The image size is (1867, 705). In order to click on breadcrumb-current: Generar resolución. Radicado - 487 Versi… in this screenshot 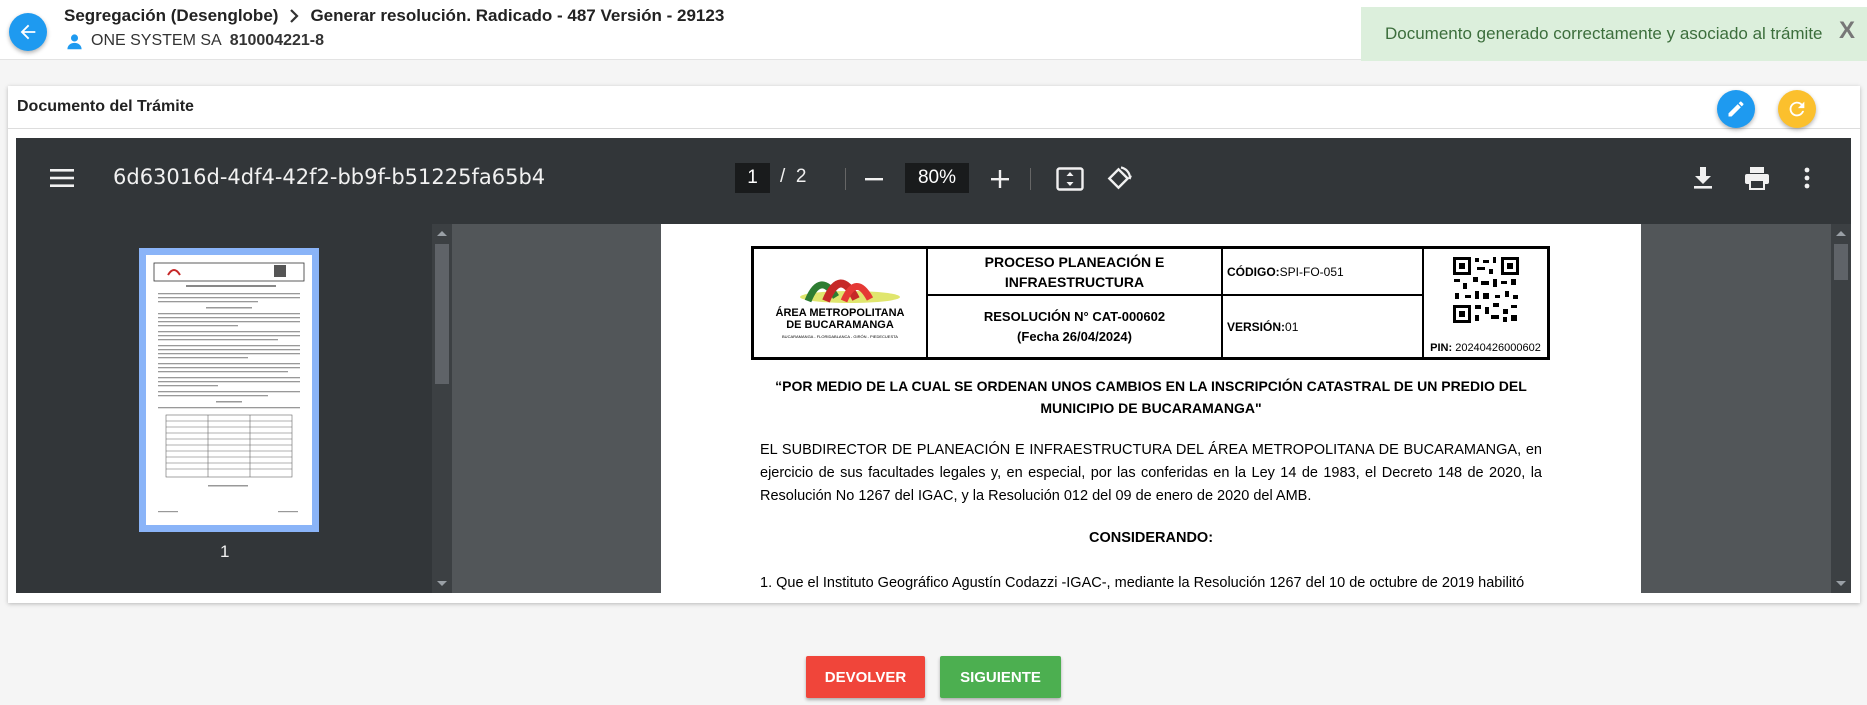, I will do `click(517, 15)`.